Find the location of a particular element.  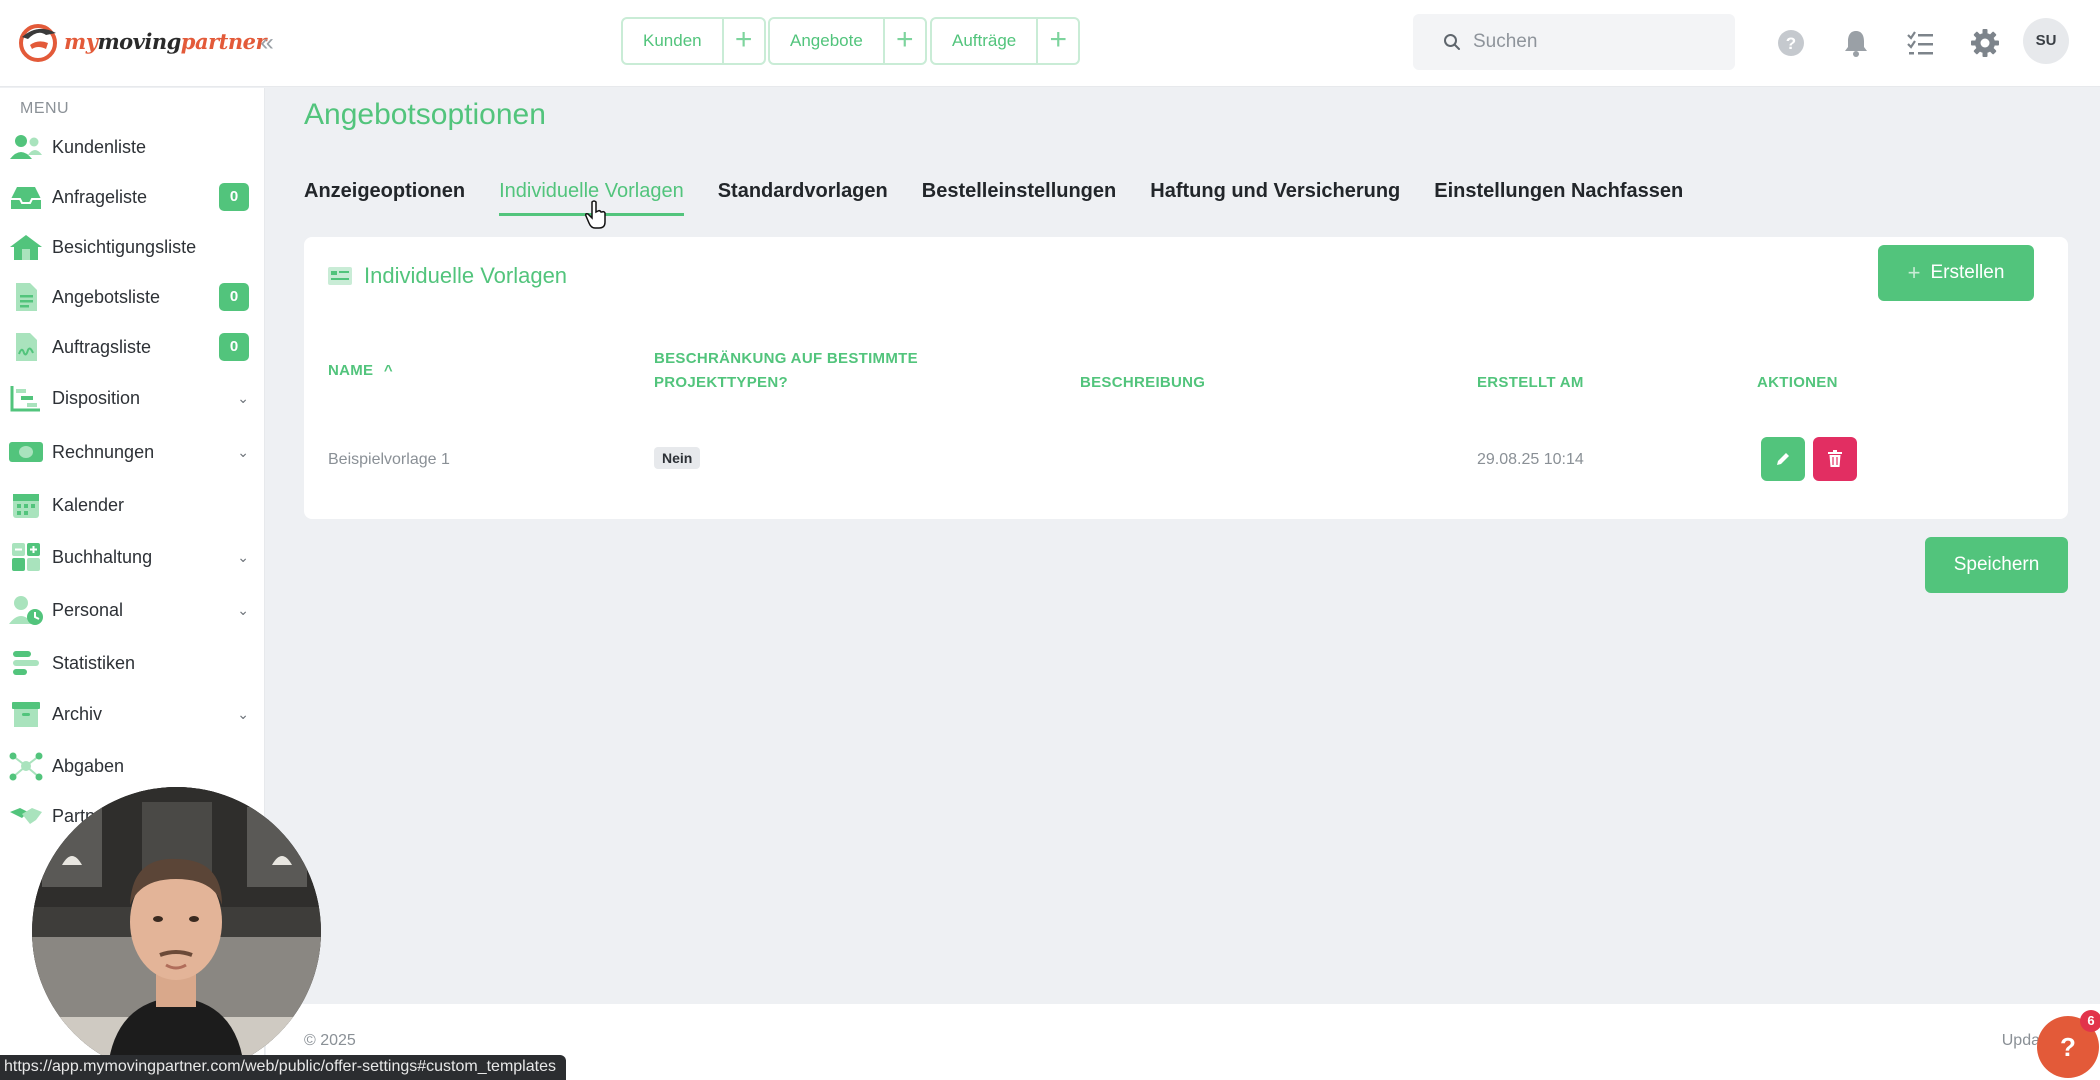

logo: mymovingpartner is located at coordinates (141, 41).